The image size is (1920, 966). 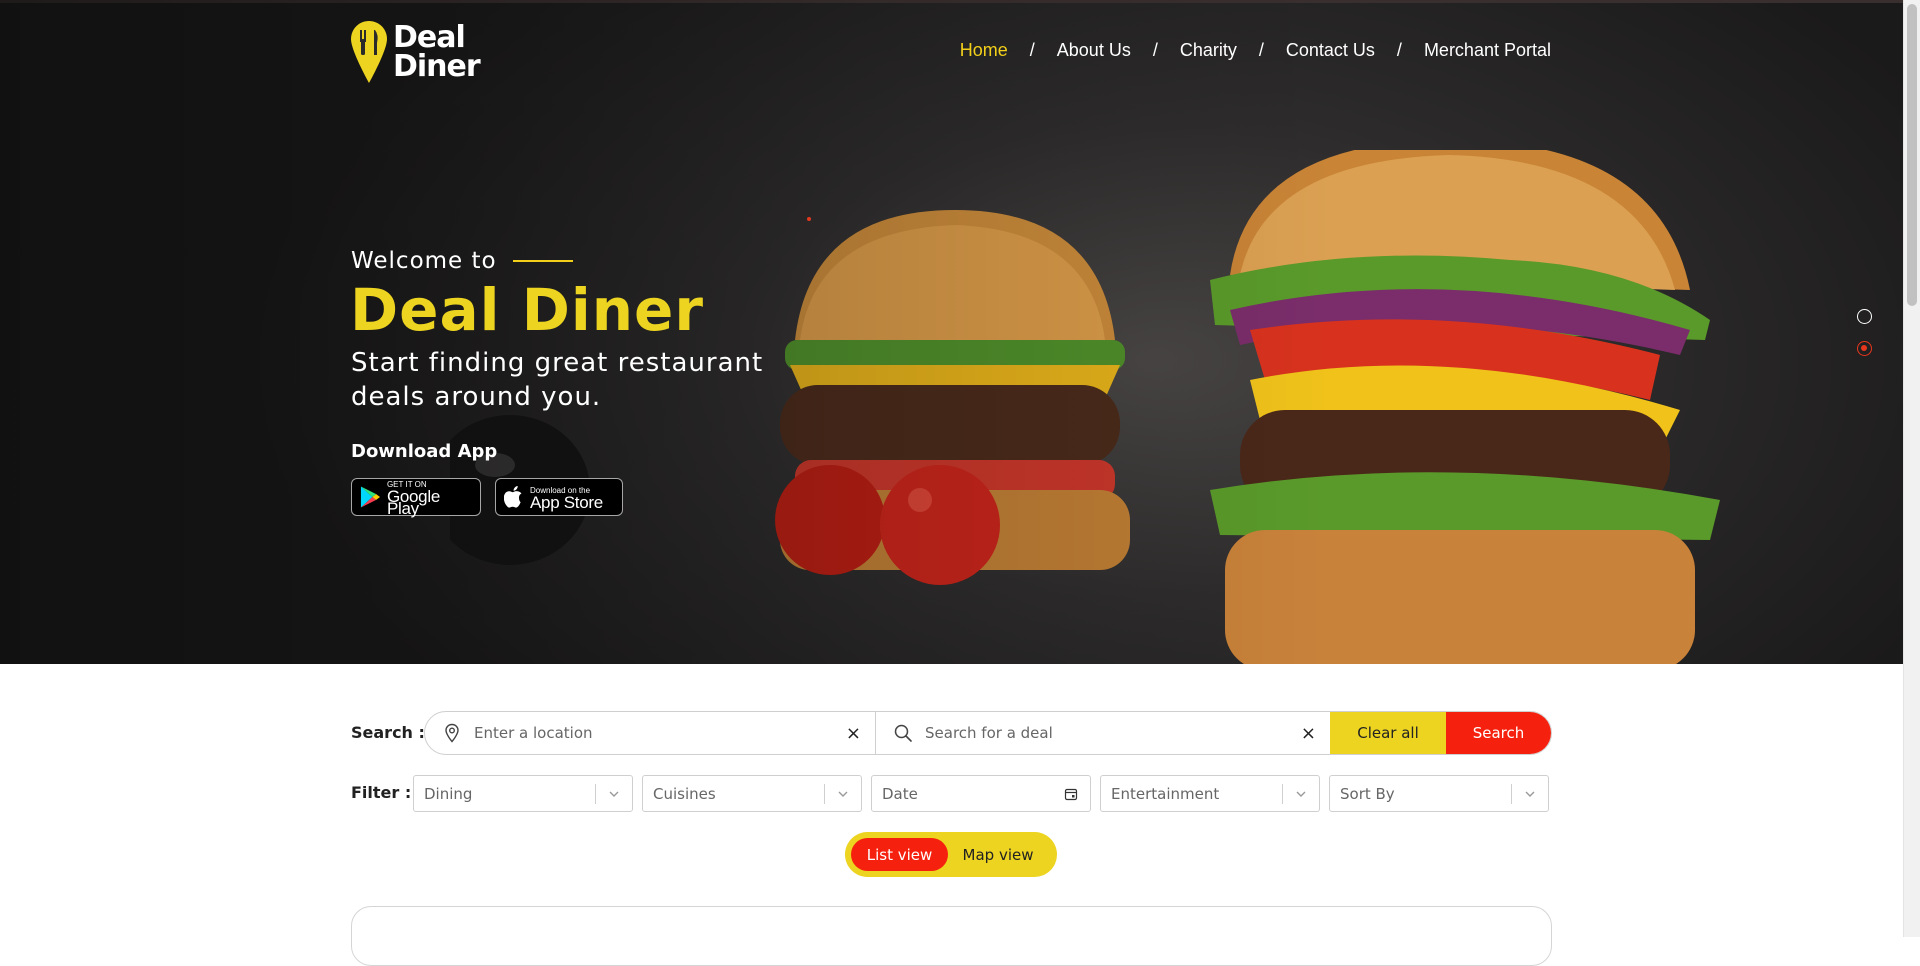 I want to click on welcome-text: Welcome to, so click(x=424, y=261).